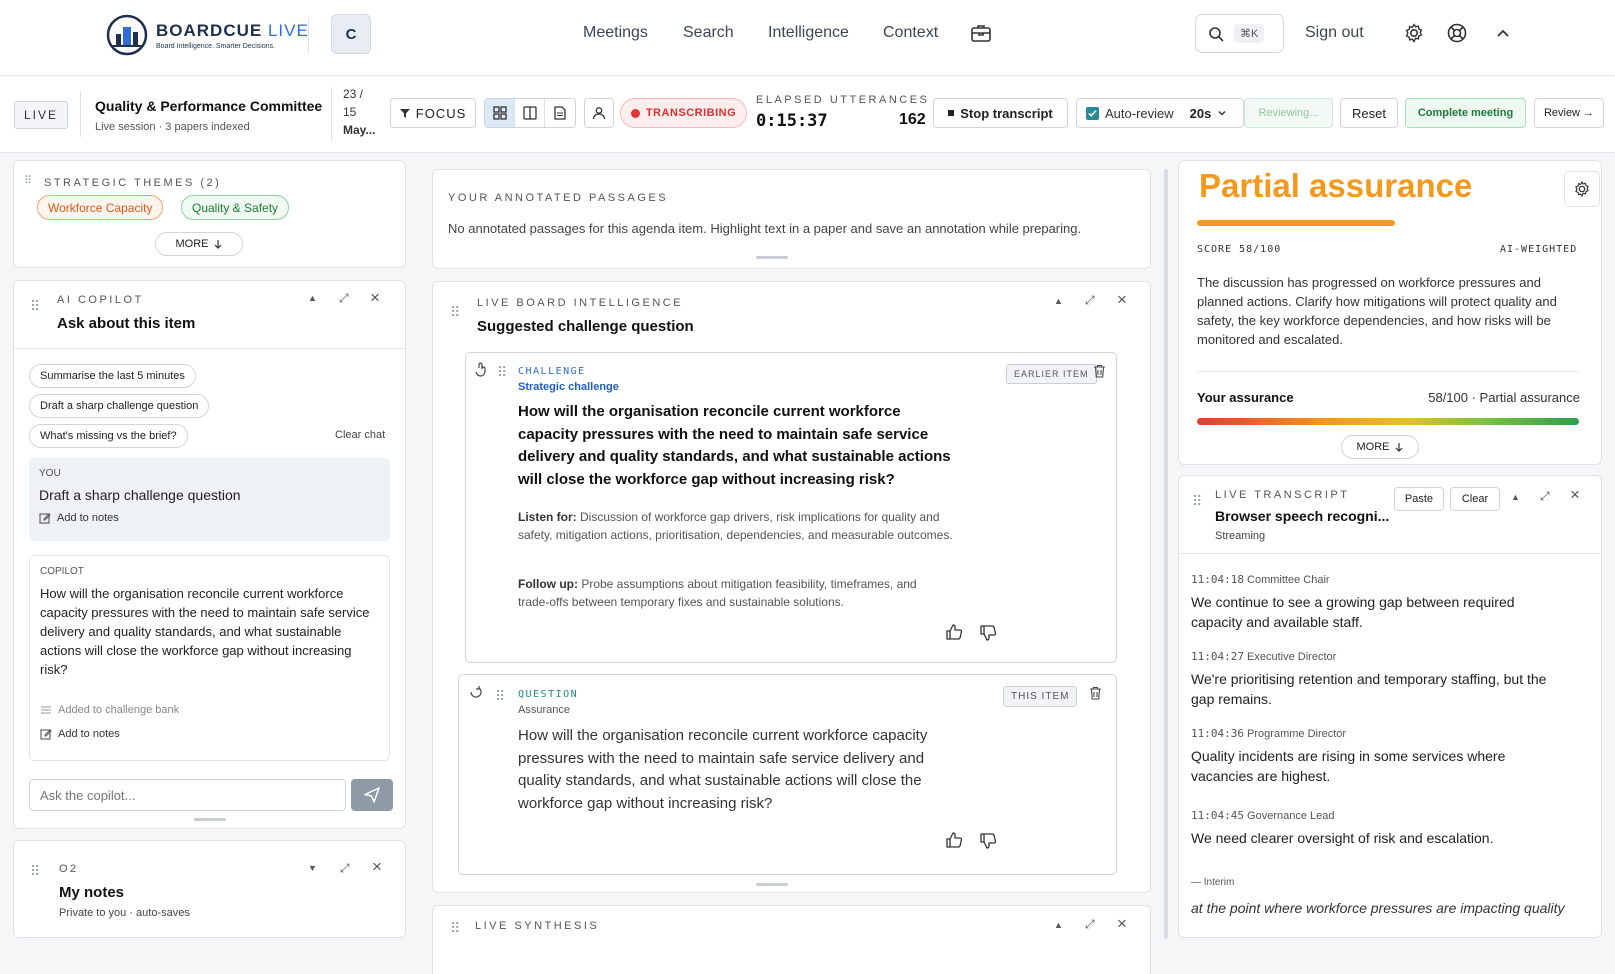  Describe the element at coordinates (1245, 397) in the screenshot. I see `your-assurance-label: Your assurance` at that location.